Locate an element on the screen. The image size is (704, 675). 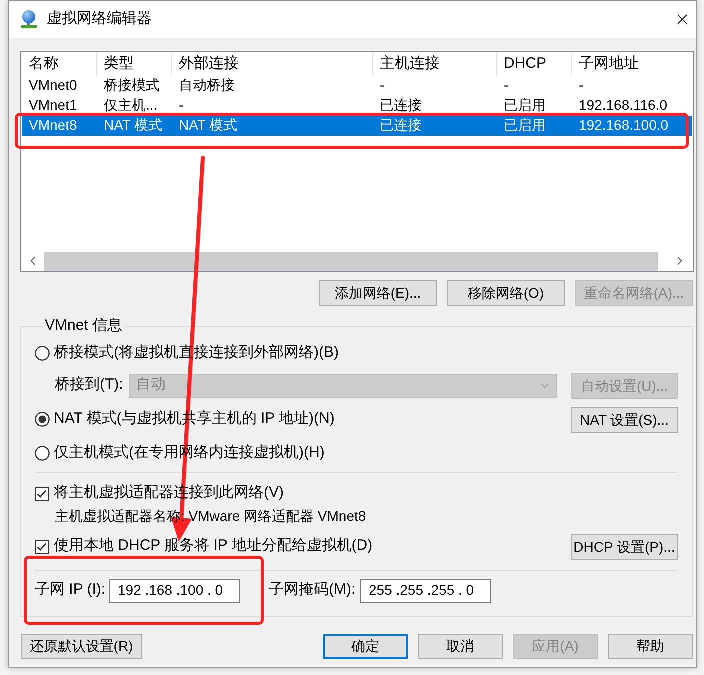
table-cell-text: VMnet1 is located at coordinates (53, 105).